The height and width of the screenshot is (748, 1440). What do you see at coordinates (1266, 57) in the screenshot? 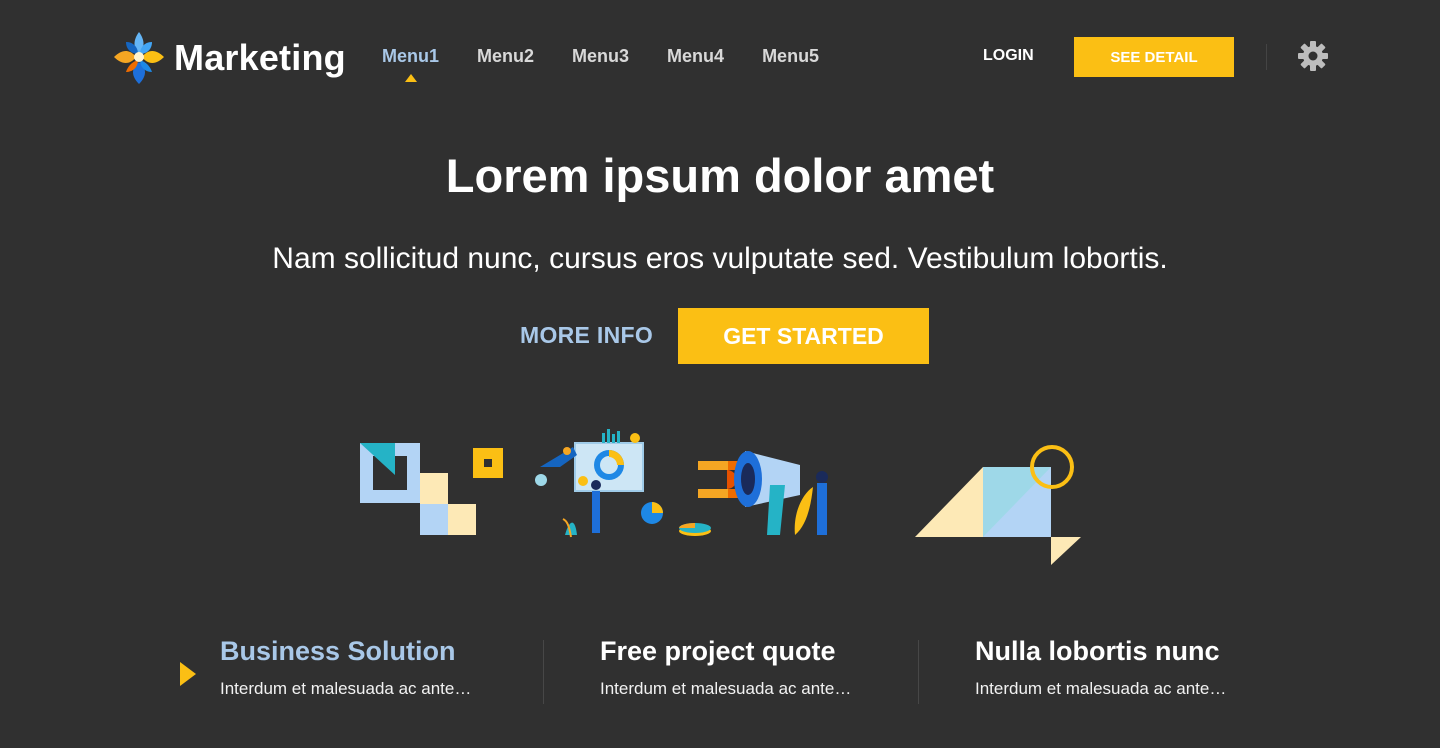
I see `header-divider` at bounding box center [1266, 57].